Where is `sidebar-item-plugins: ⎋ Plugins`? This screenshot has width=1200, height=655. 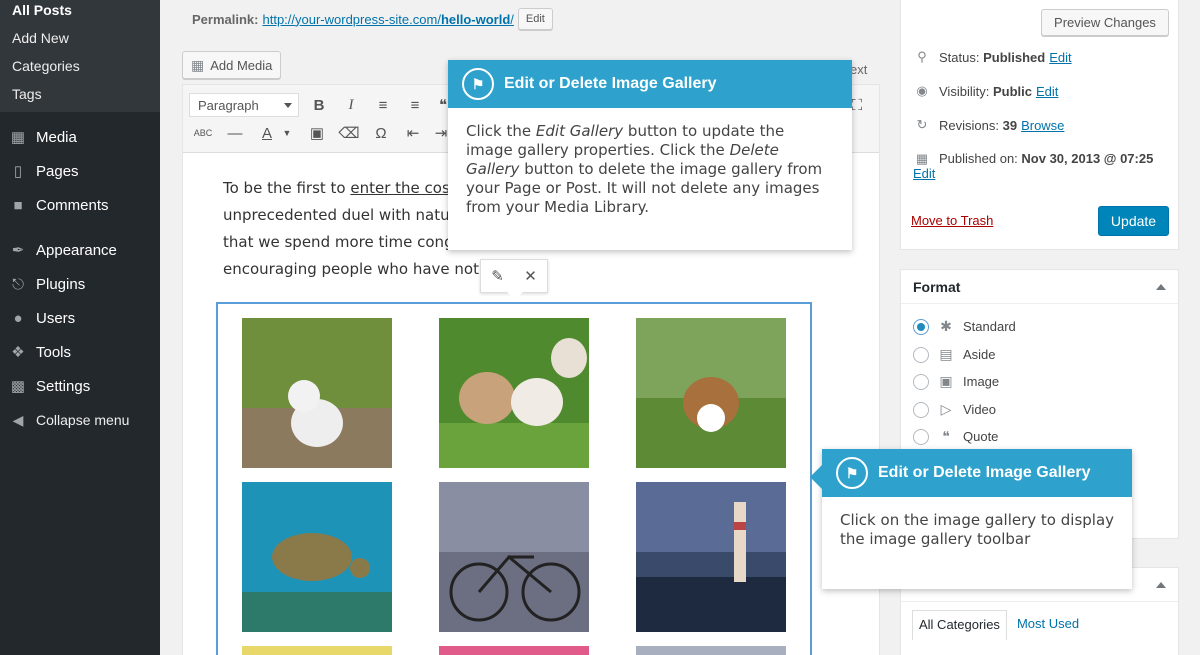
sidebar-item-plugins: ⎋ Plugins is located at coordinates (80, 284).